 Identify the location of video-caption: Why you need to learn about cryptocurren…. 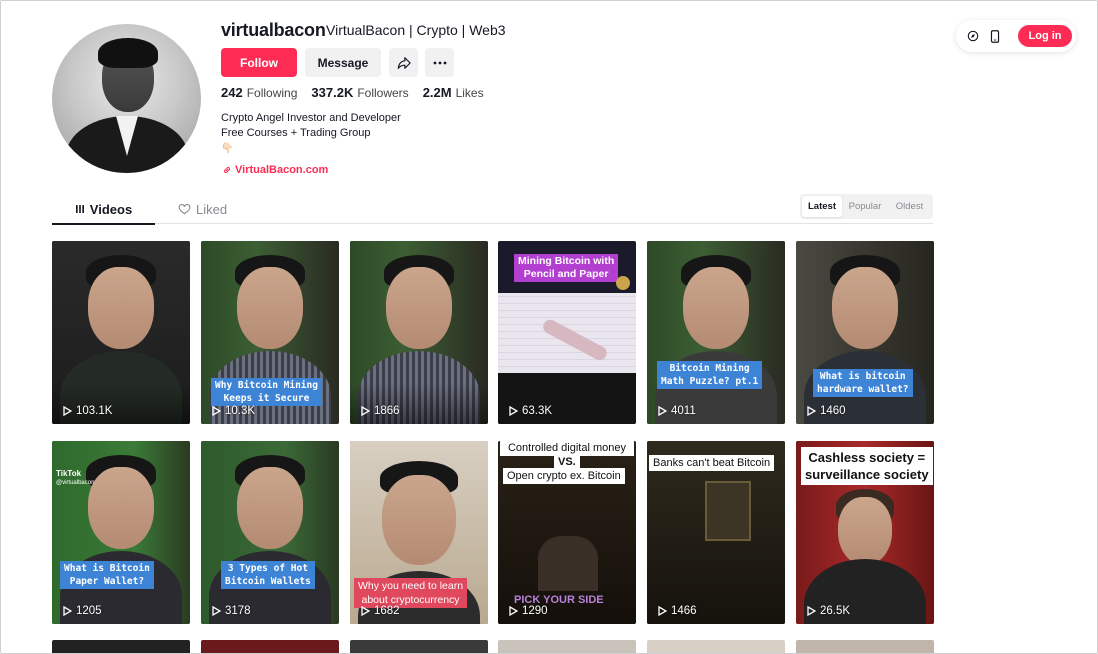
(411, 593).